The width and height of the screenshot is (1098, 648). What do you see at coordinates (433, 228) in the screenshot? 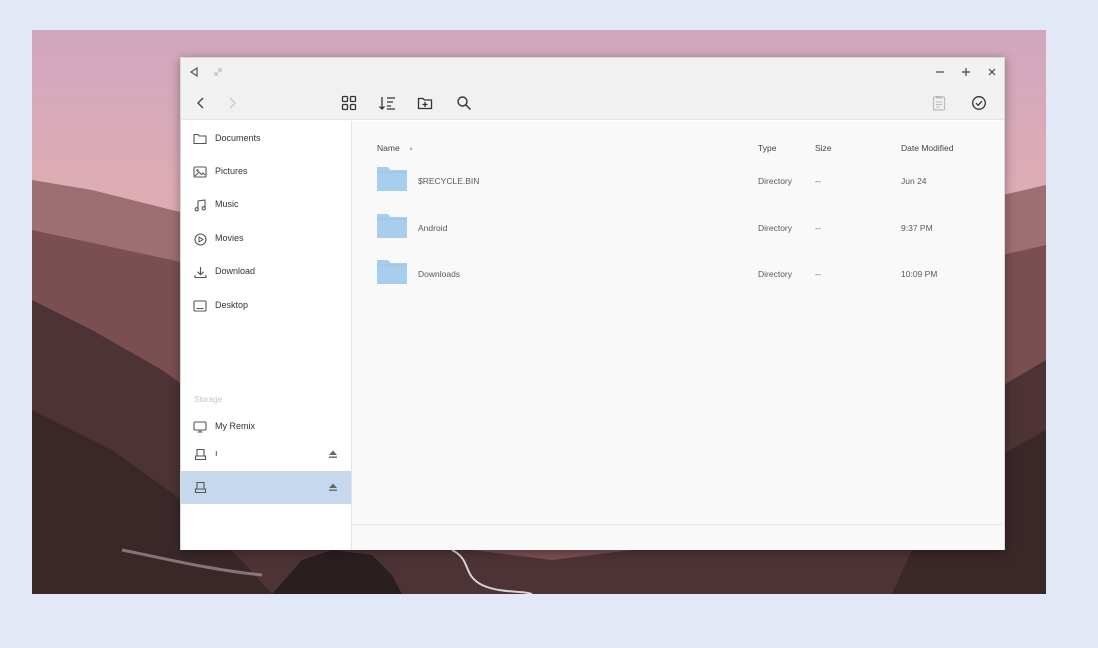
I see `file-name: Android` at bounding box center [433, 228].